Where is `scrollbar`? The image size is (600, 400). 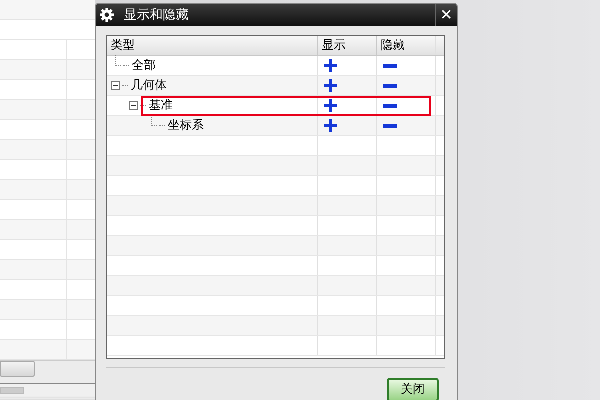
scrollbar is located at coordinates (47, 389).